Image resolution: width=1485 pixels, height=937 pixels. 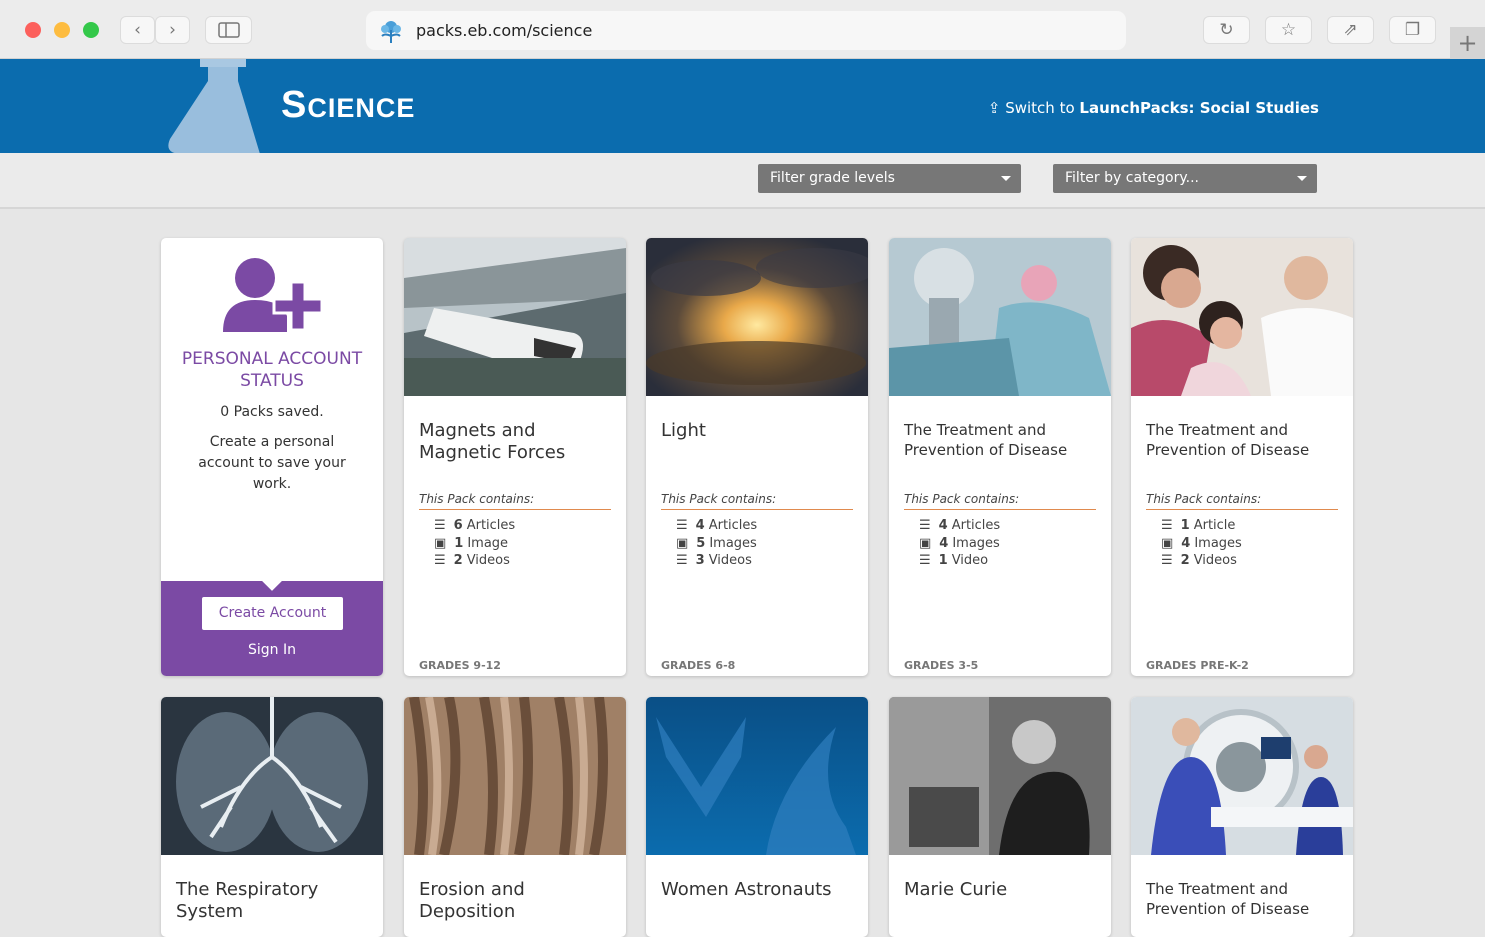 What do you see at coordinates (1197, 665) in the screenshot?
I see `grade-level: GRADES PRE-K-2` at bounding box center [1197, 665].